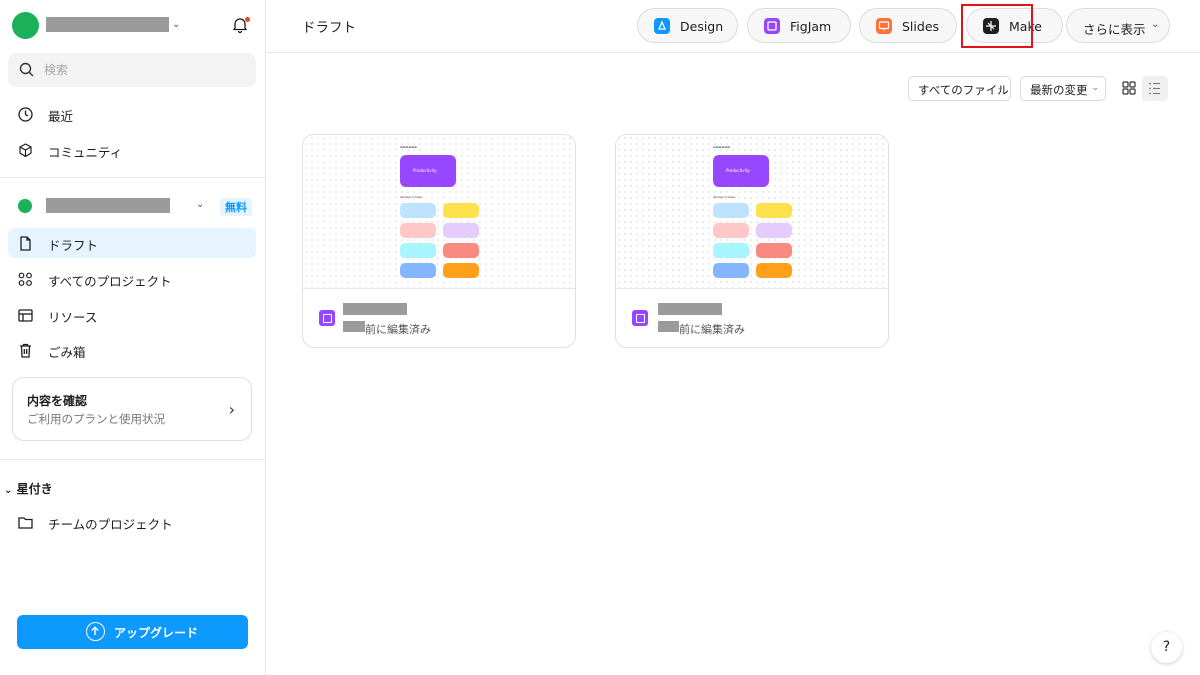  I want to click on create-slides-button: Slides, so click(908, 25).